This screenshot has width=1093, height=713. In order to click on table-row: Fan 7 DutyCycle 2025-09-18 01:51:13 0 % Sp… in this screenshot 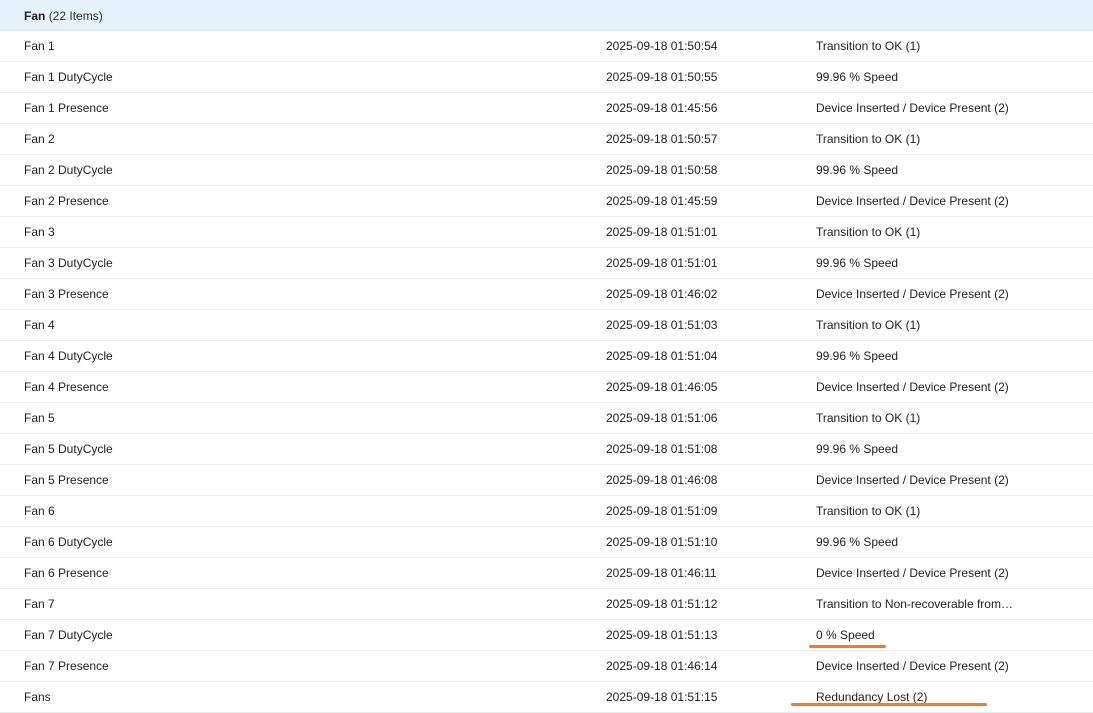, I will do `click(546, 635)`.